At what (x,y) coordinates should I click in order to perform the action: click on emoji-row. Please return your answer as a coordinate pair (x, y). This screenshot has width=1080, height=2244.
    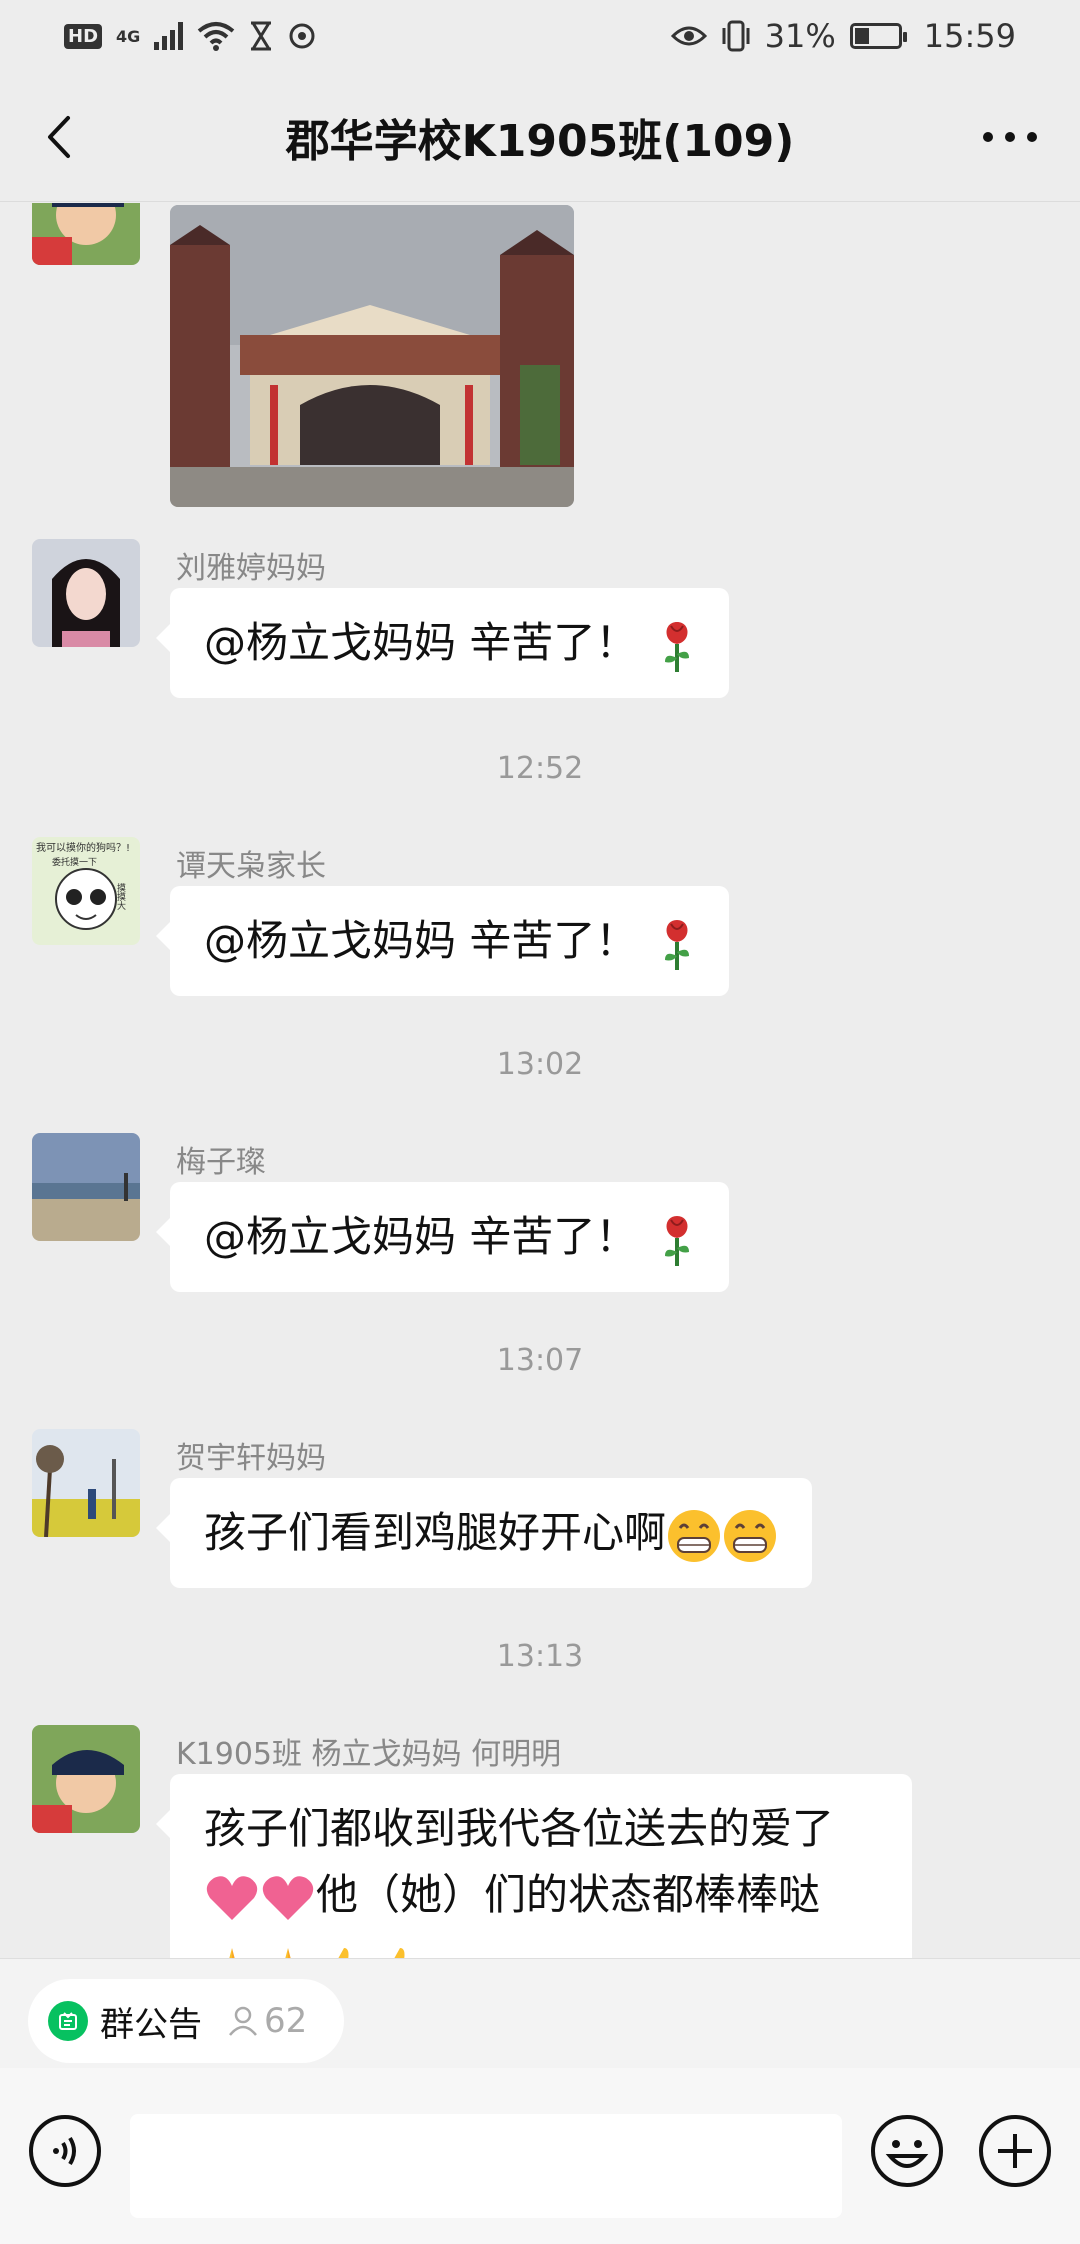
    Looking at the image, I should click on (541, 1946).